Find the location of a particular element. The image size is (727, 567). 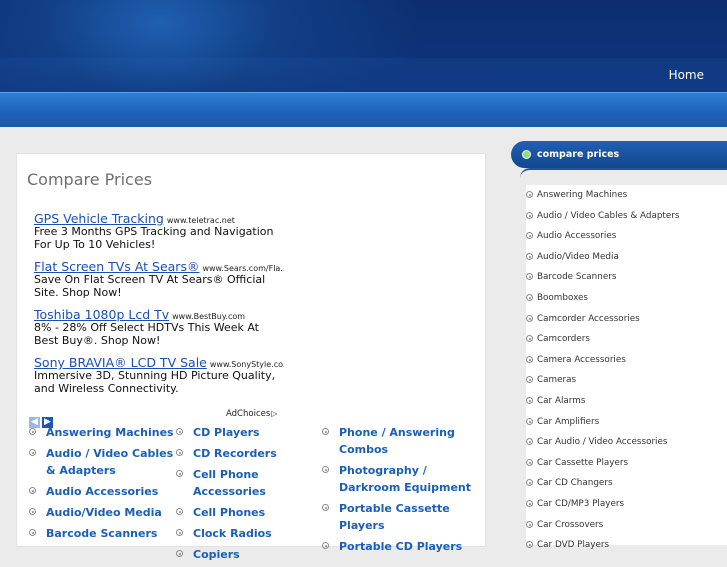

sidebar-item: Camcorder Accessories is located at coordinates (626, 319).